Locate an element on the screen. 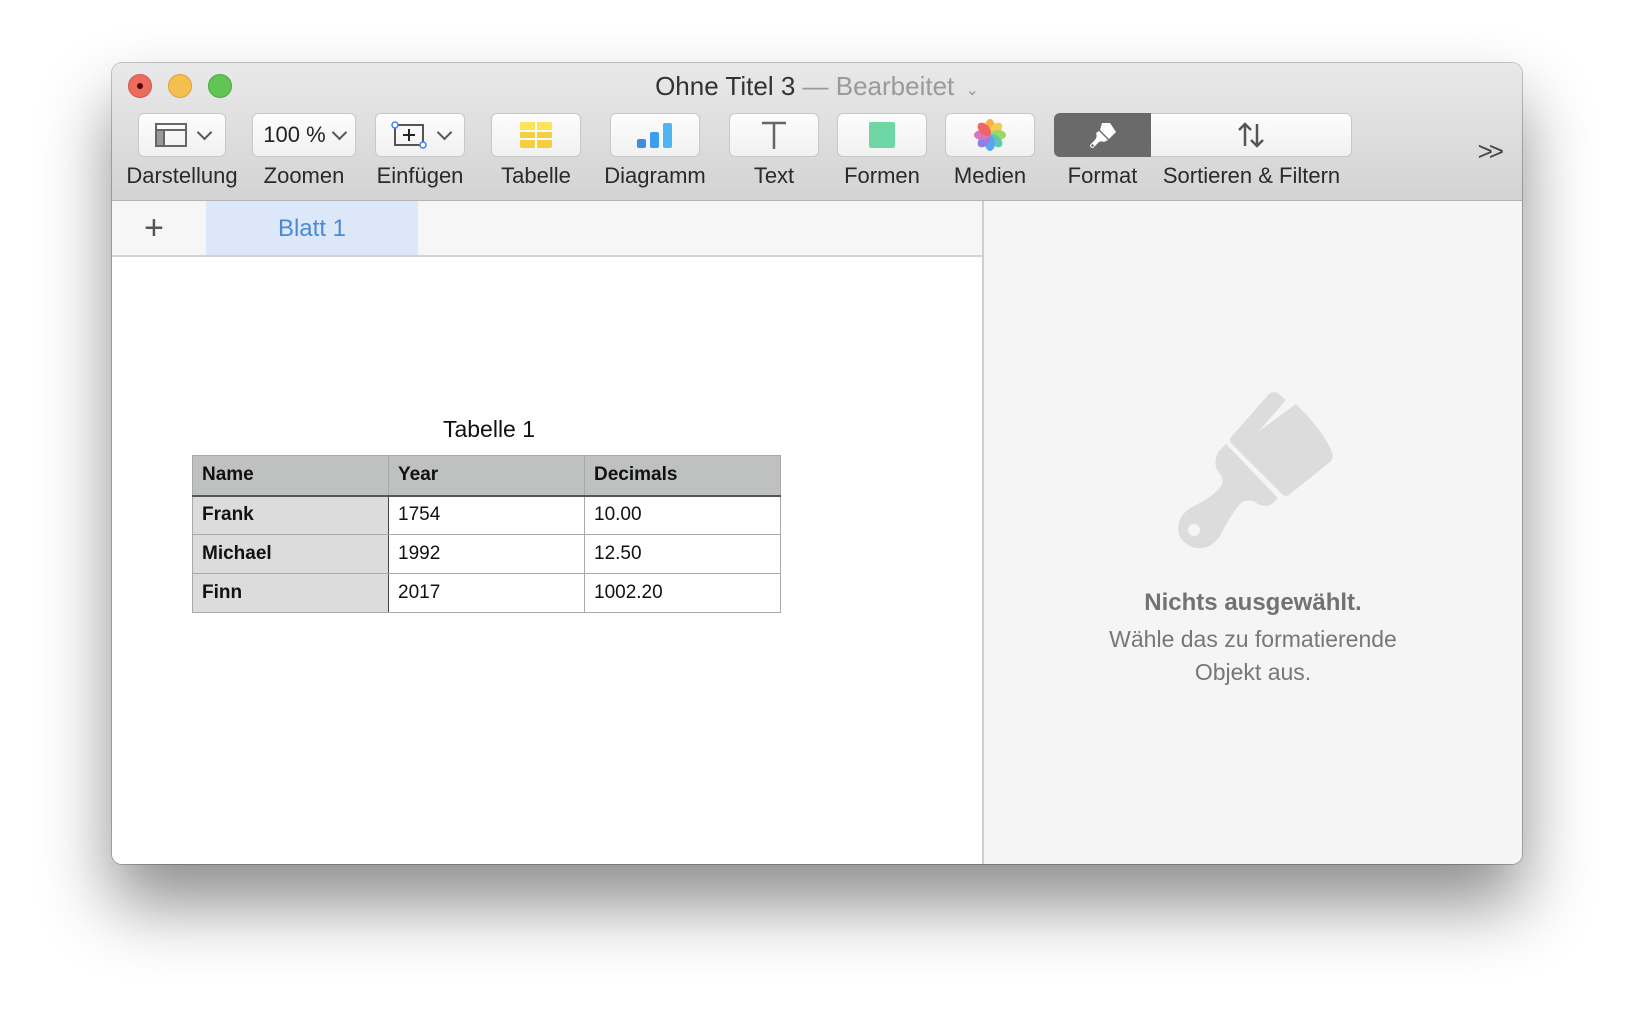  empty-state-message: Wähle das zu formatierende Objekt aus. is located at coordinates (1253, 656).